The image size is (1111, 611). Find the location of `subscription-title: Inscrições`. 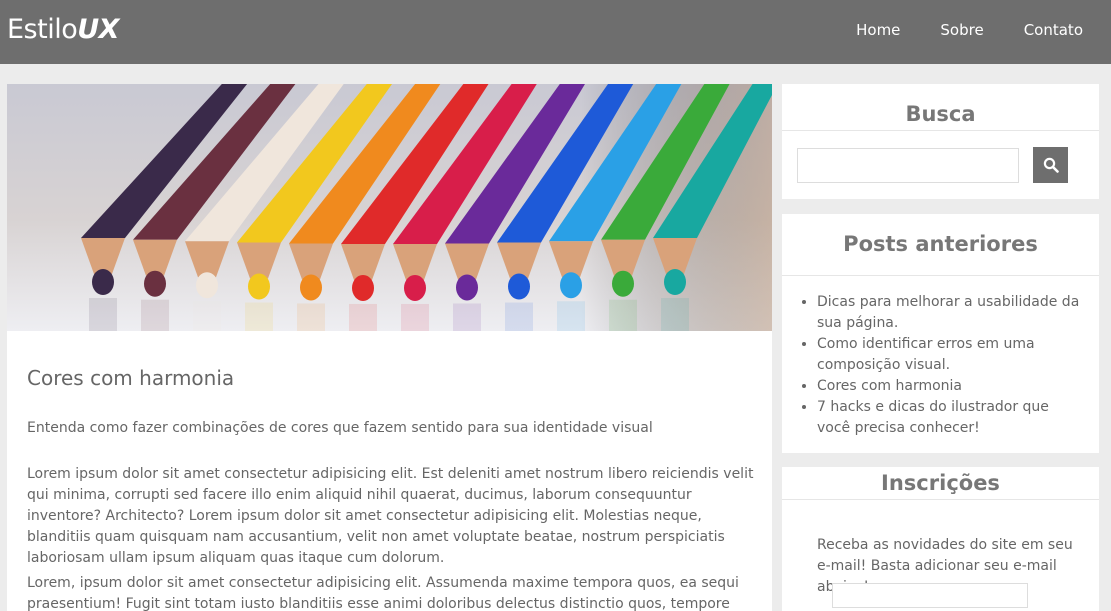

subscription-title: Inscrições is located at coordinates (940, 483).